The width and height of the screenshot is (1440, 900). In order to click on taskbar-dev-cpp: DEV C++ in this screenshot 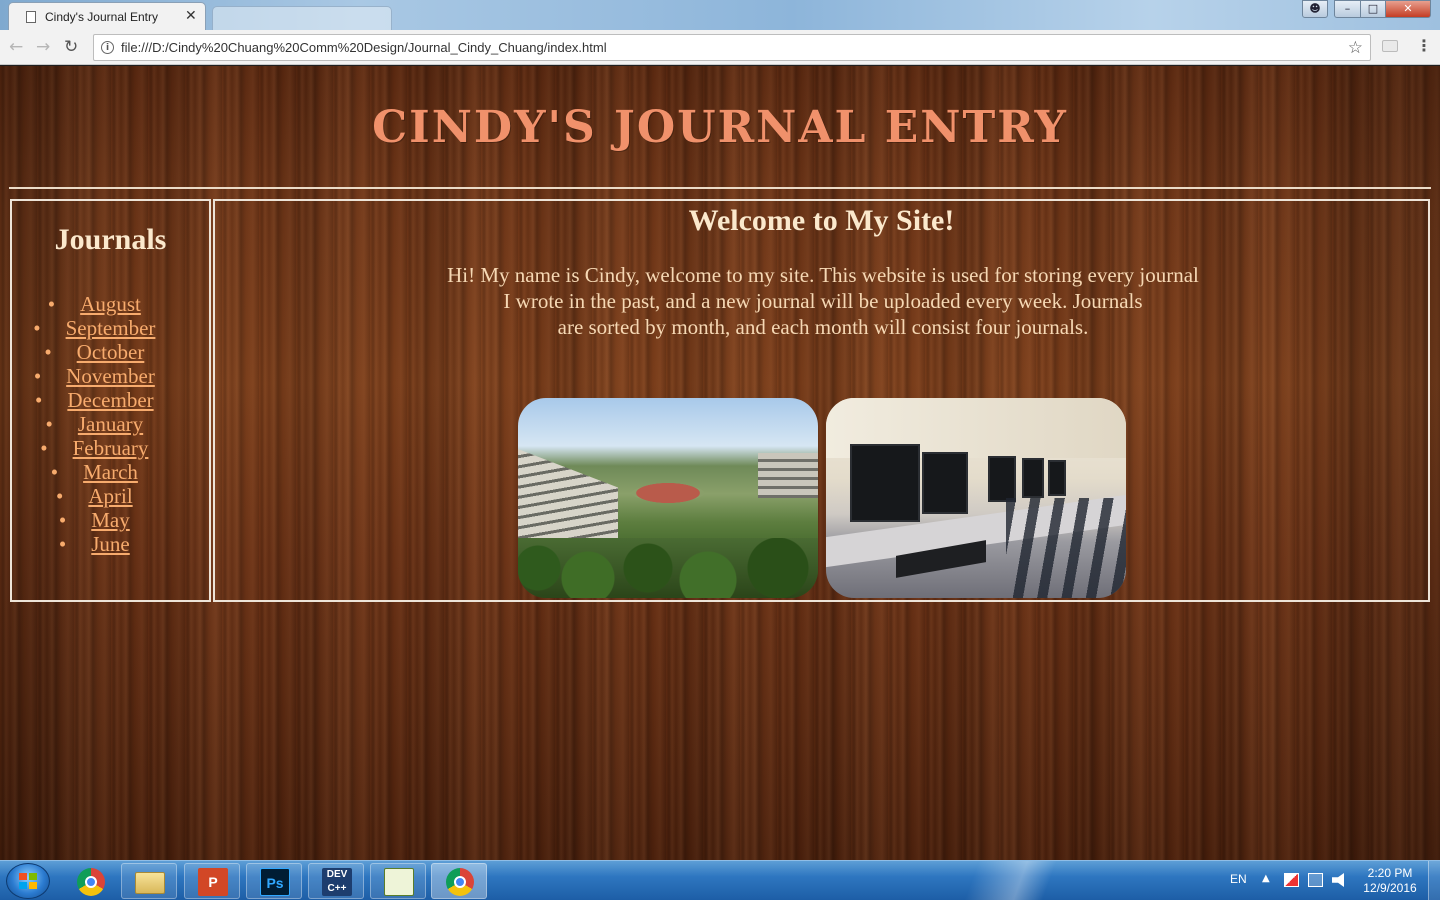, I will do `click(336, 881)`.